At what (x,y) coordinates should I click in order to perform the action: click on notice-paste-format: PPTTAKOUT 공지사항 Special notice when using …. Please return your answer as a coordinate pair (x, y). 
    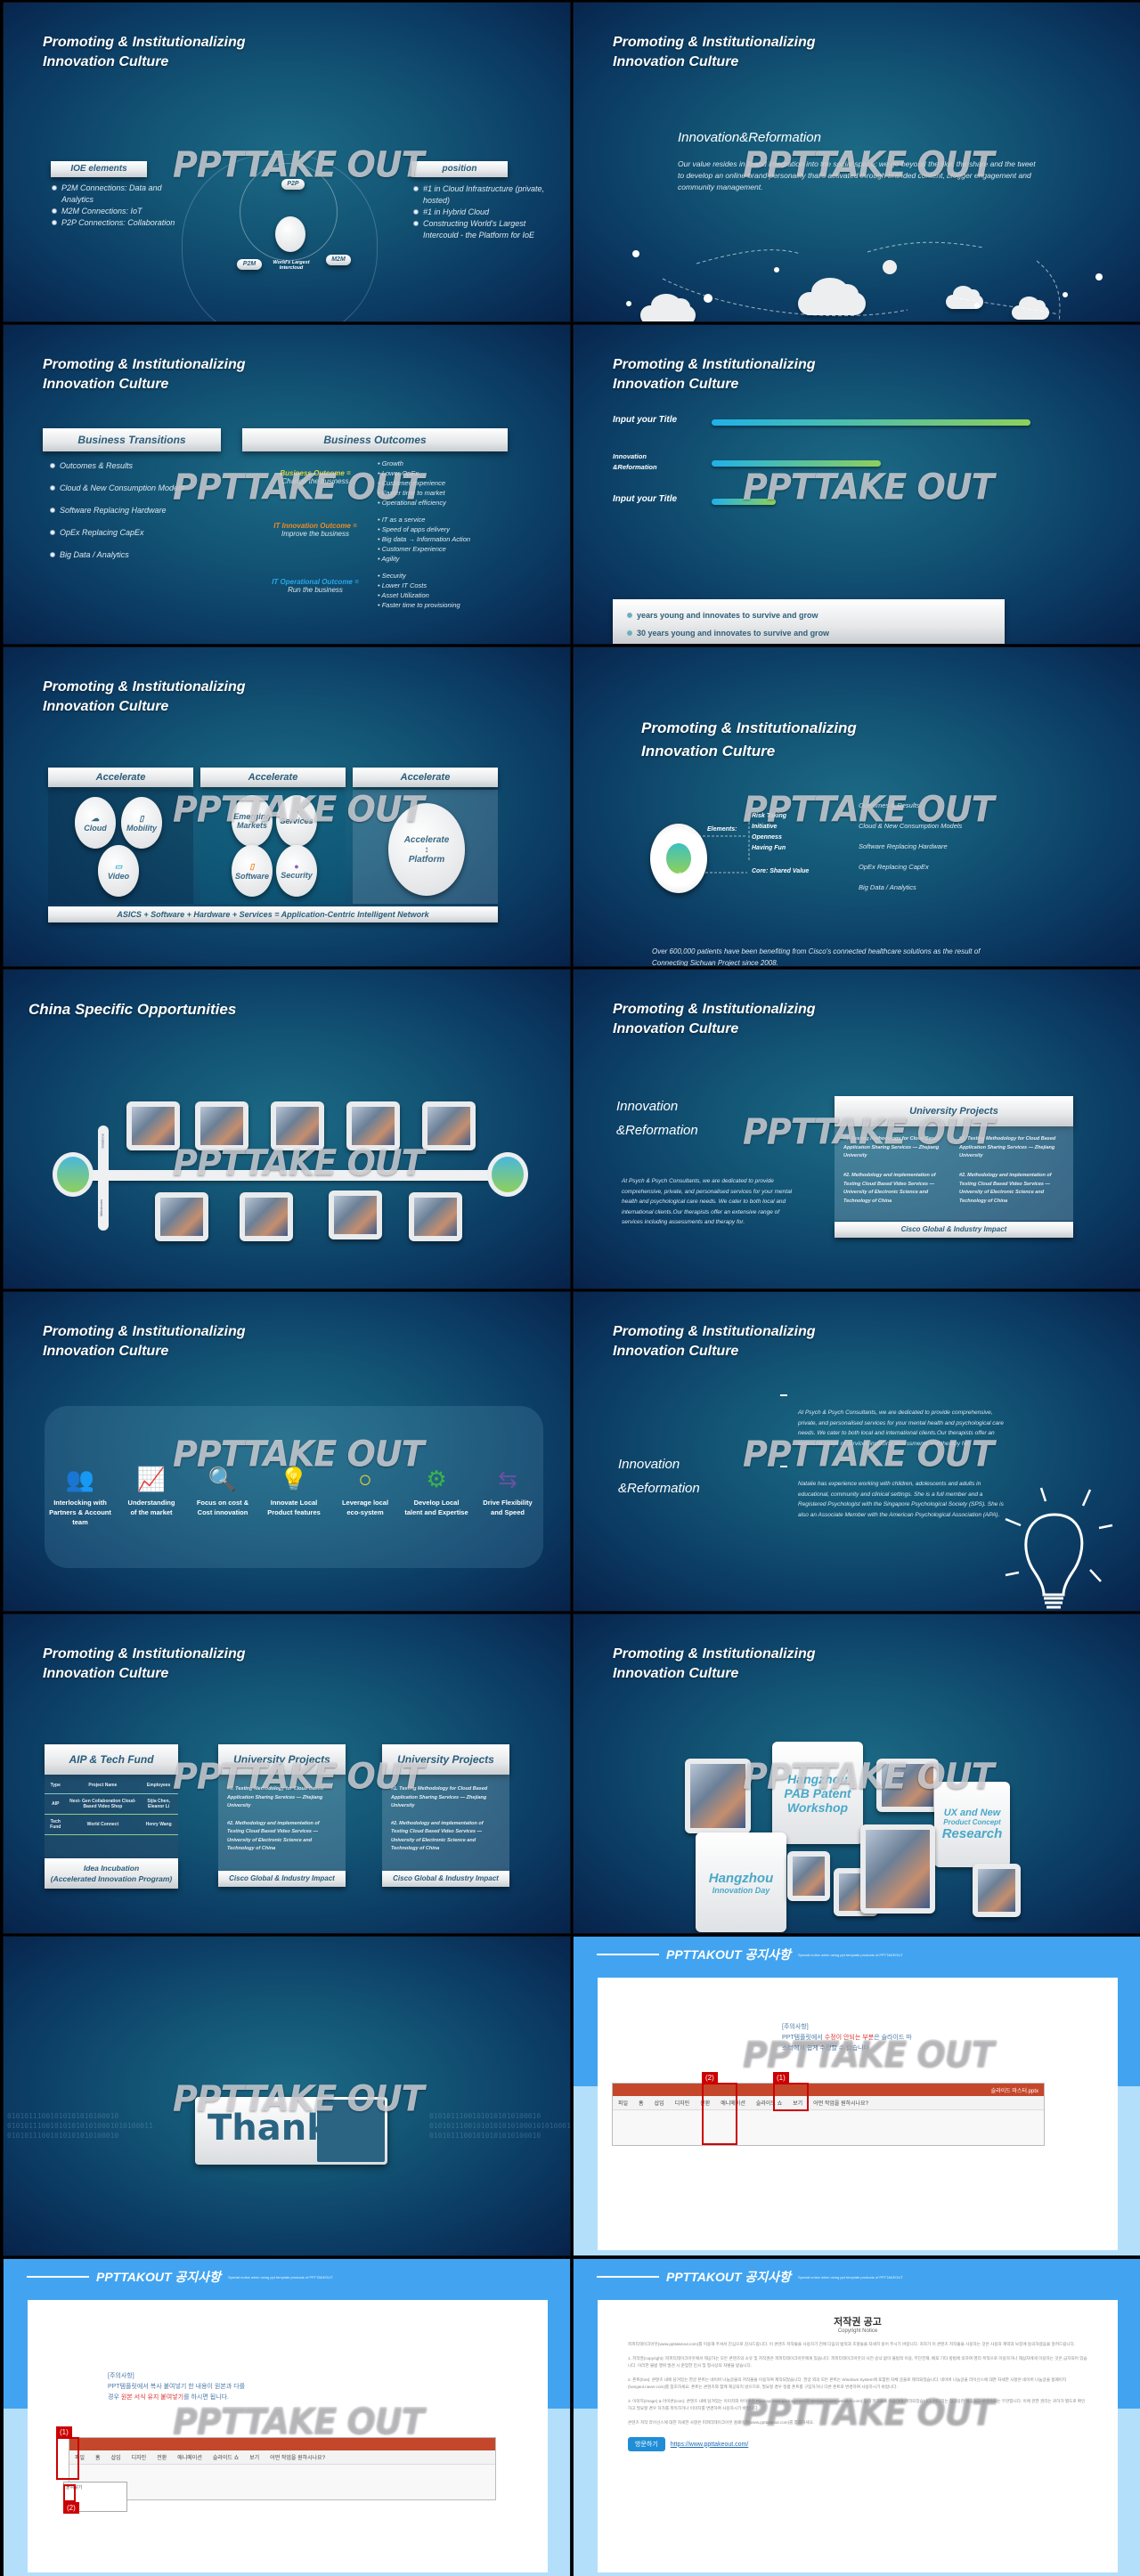
    Looking at the image, I should click on (287, 2417).